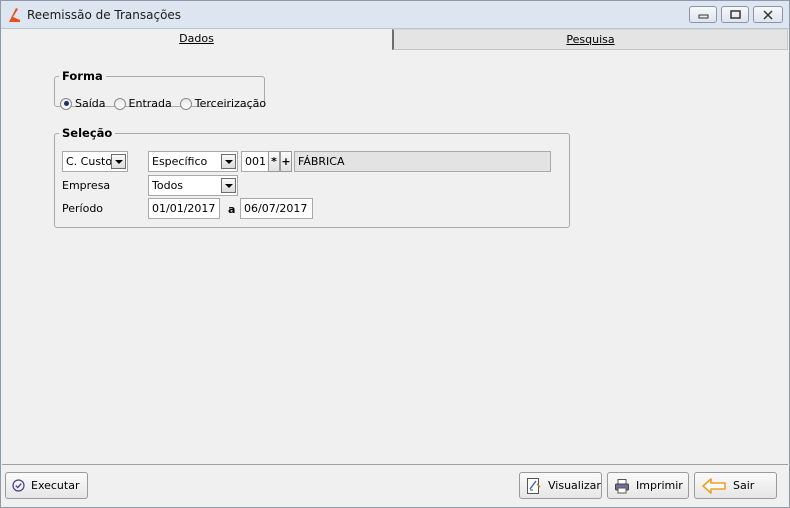  Describe the element at coordinates (184, 208) in the screenshot. I see `periodo-inicio-field: 01/01/2017` at that location.